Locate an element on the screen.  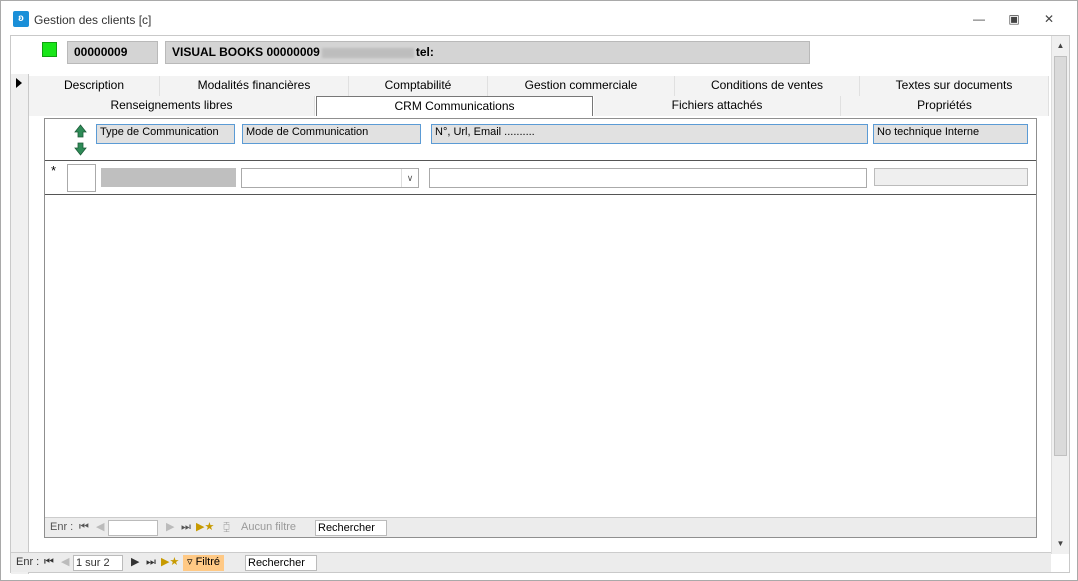
title-bar: ʚ Gestion des clients [c] — ▣ ✕ is located at coordinates (539, 18).